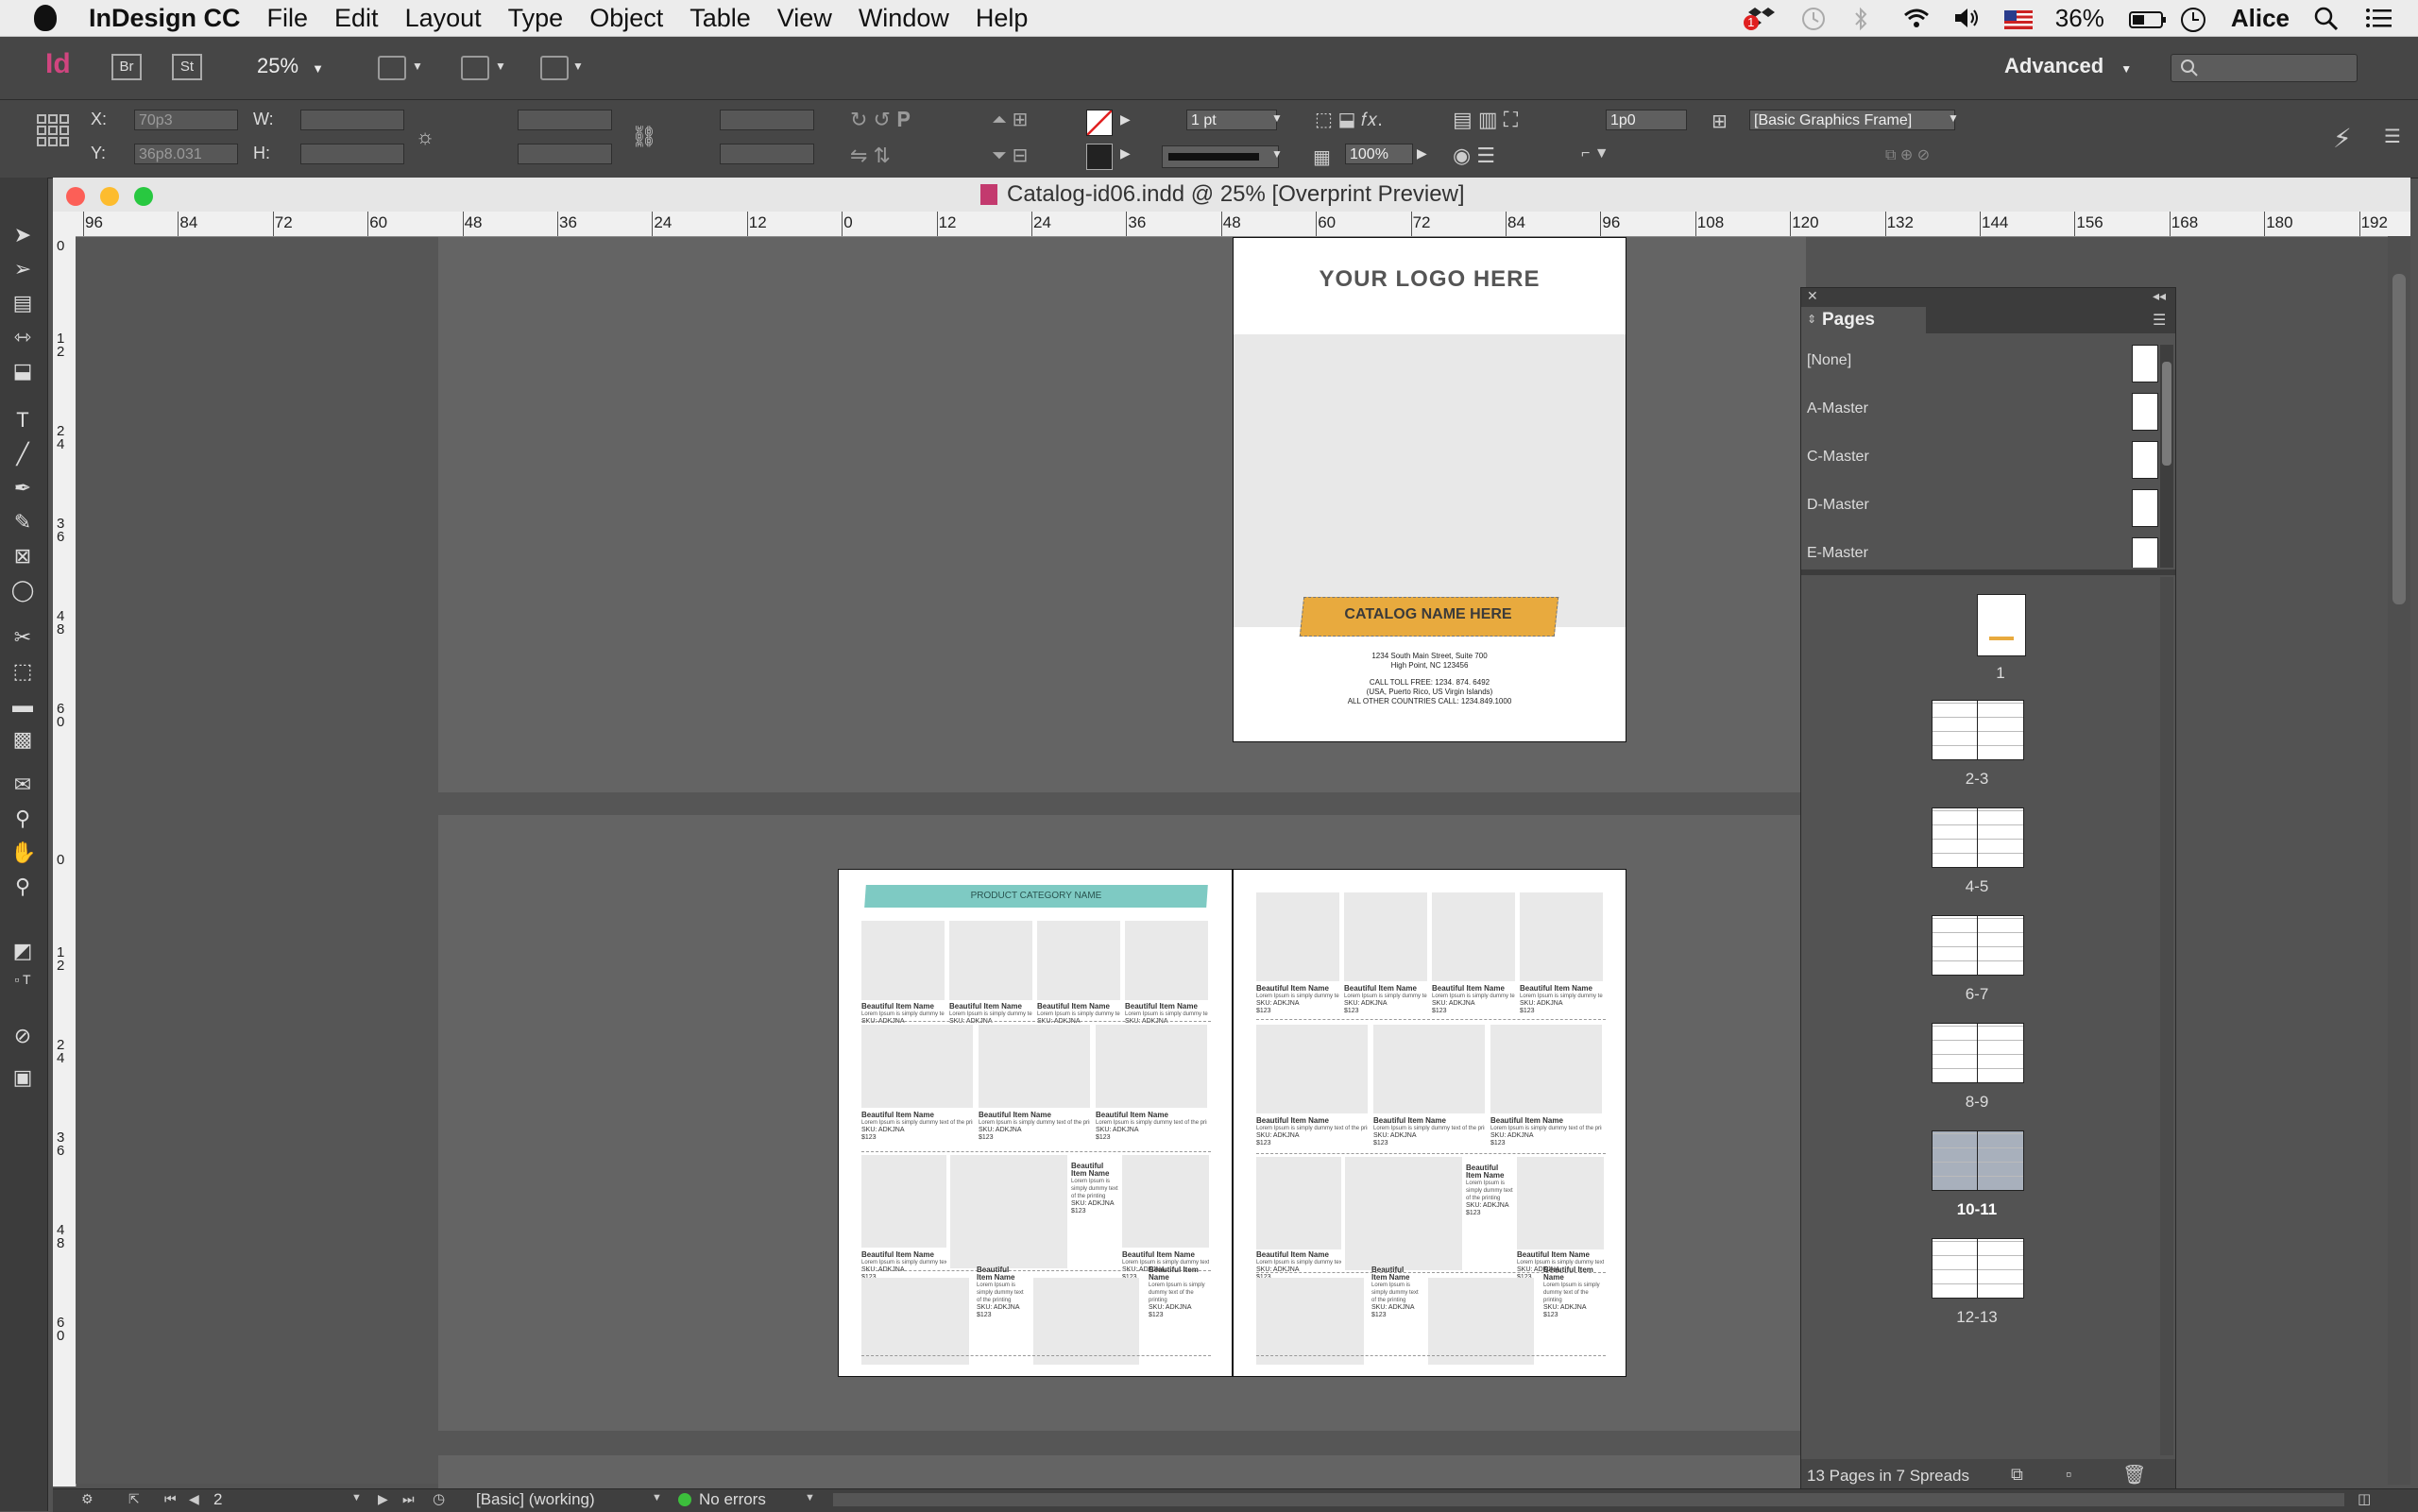 This screenshot has height=1512, width=2418. Describe the element at coordinates (23, 522) in the screenshot. I see `pencil-tool-icon: ✎` at that location.